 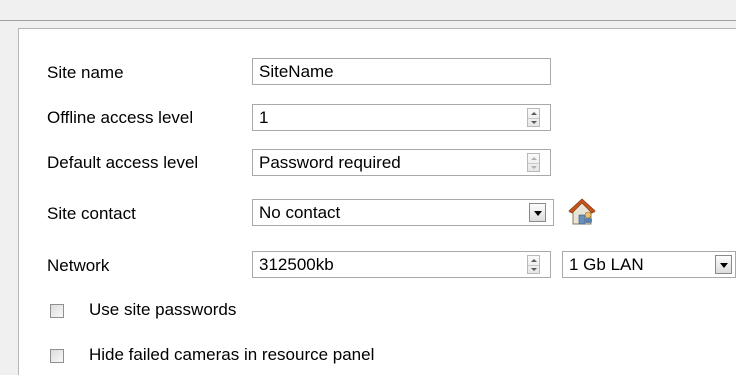 What do you see at coordinates (401, 71) in the screenshot?
I see `site-name-input: SiteName` at bounding box center [401, 71].